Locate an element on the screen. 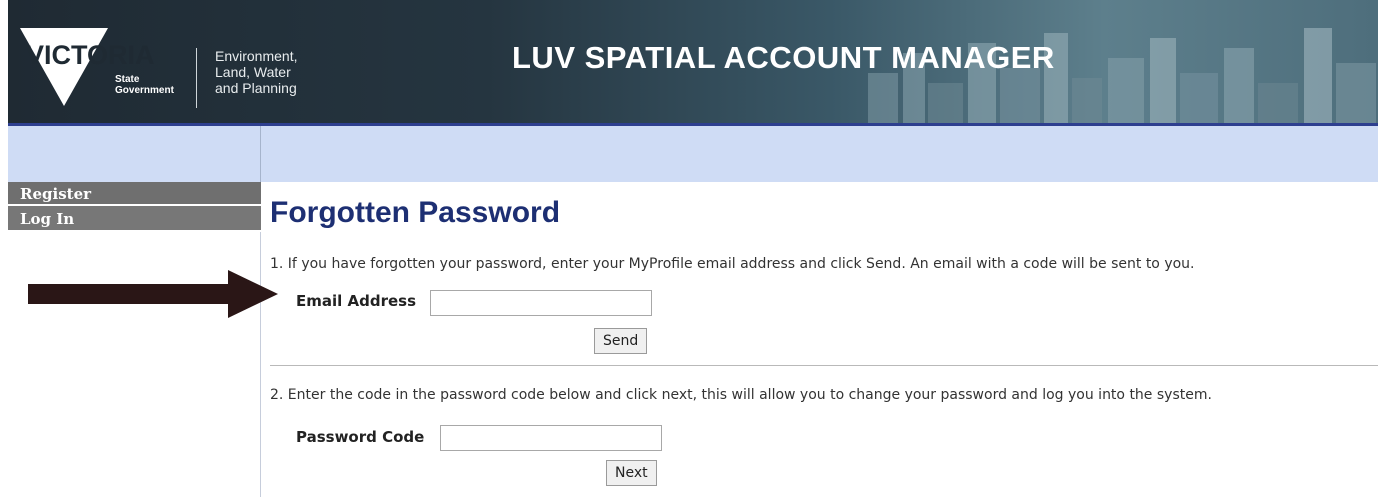 This screenshot has width=1378, height=497. email-address-input is located at coordinates (541, 303).